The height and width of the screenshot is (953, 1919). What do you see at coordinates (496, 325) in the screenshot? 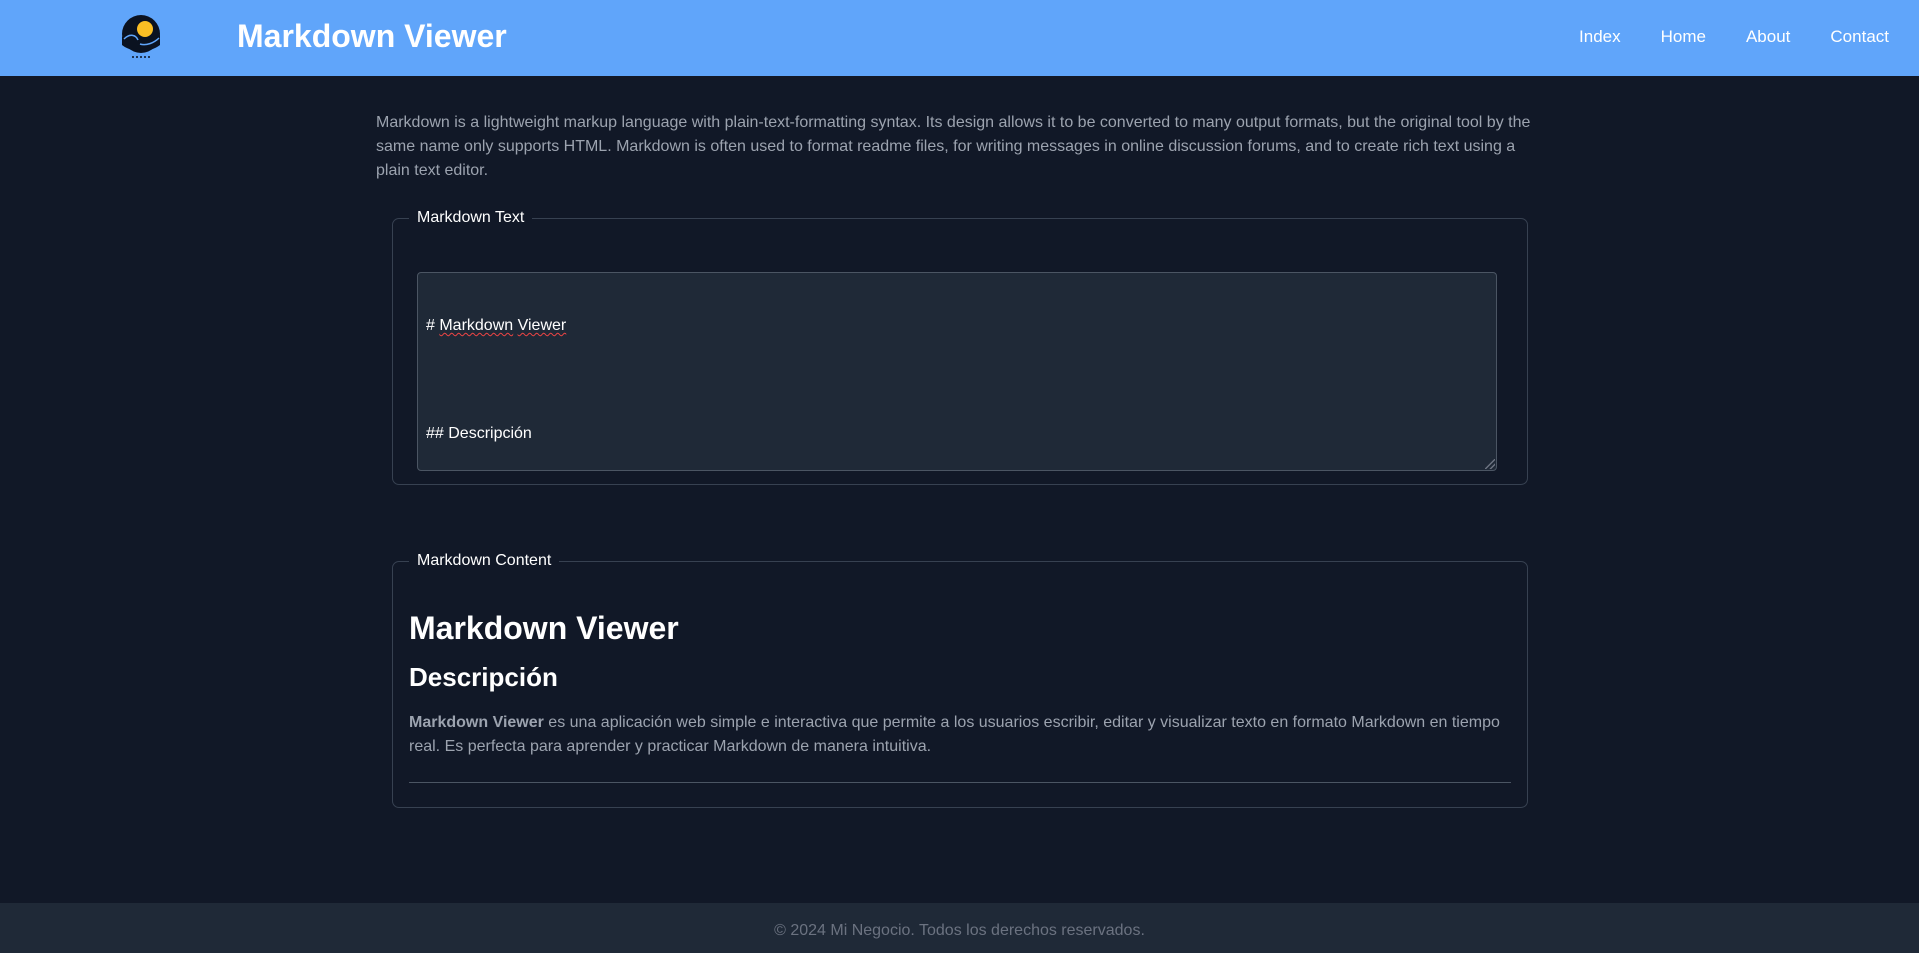
I see `editor-line: # Markdown Viewer` at bounding box center [496, 325].